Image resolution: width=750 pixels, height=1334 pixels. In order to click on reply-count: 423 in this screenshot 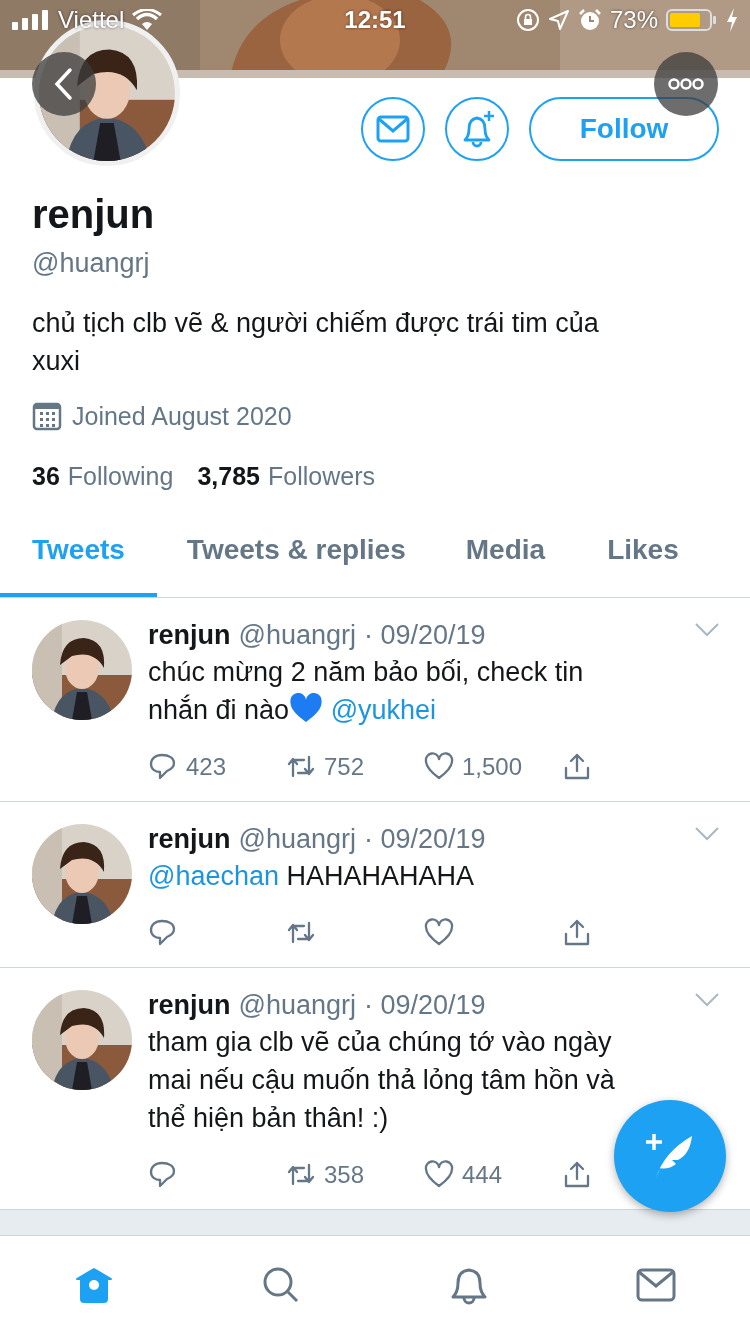, I will do `click(206, 767)`.